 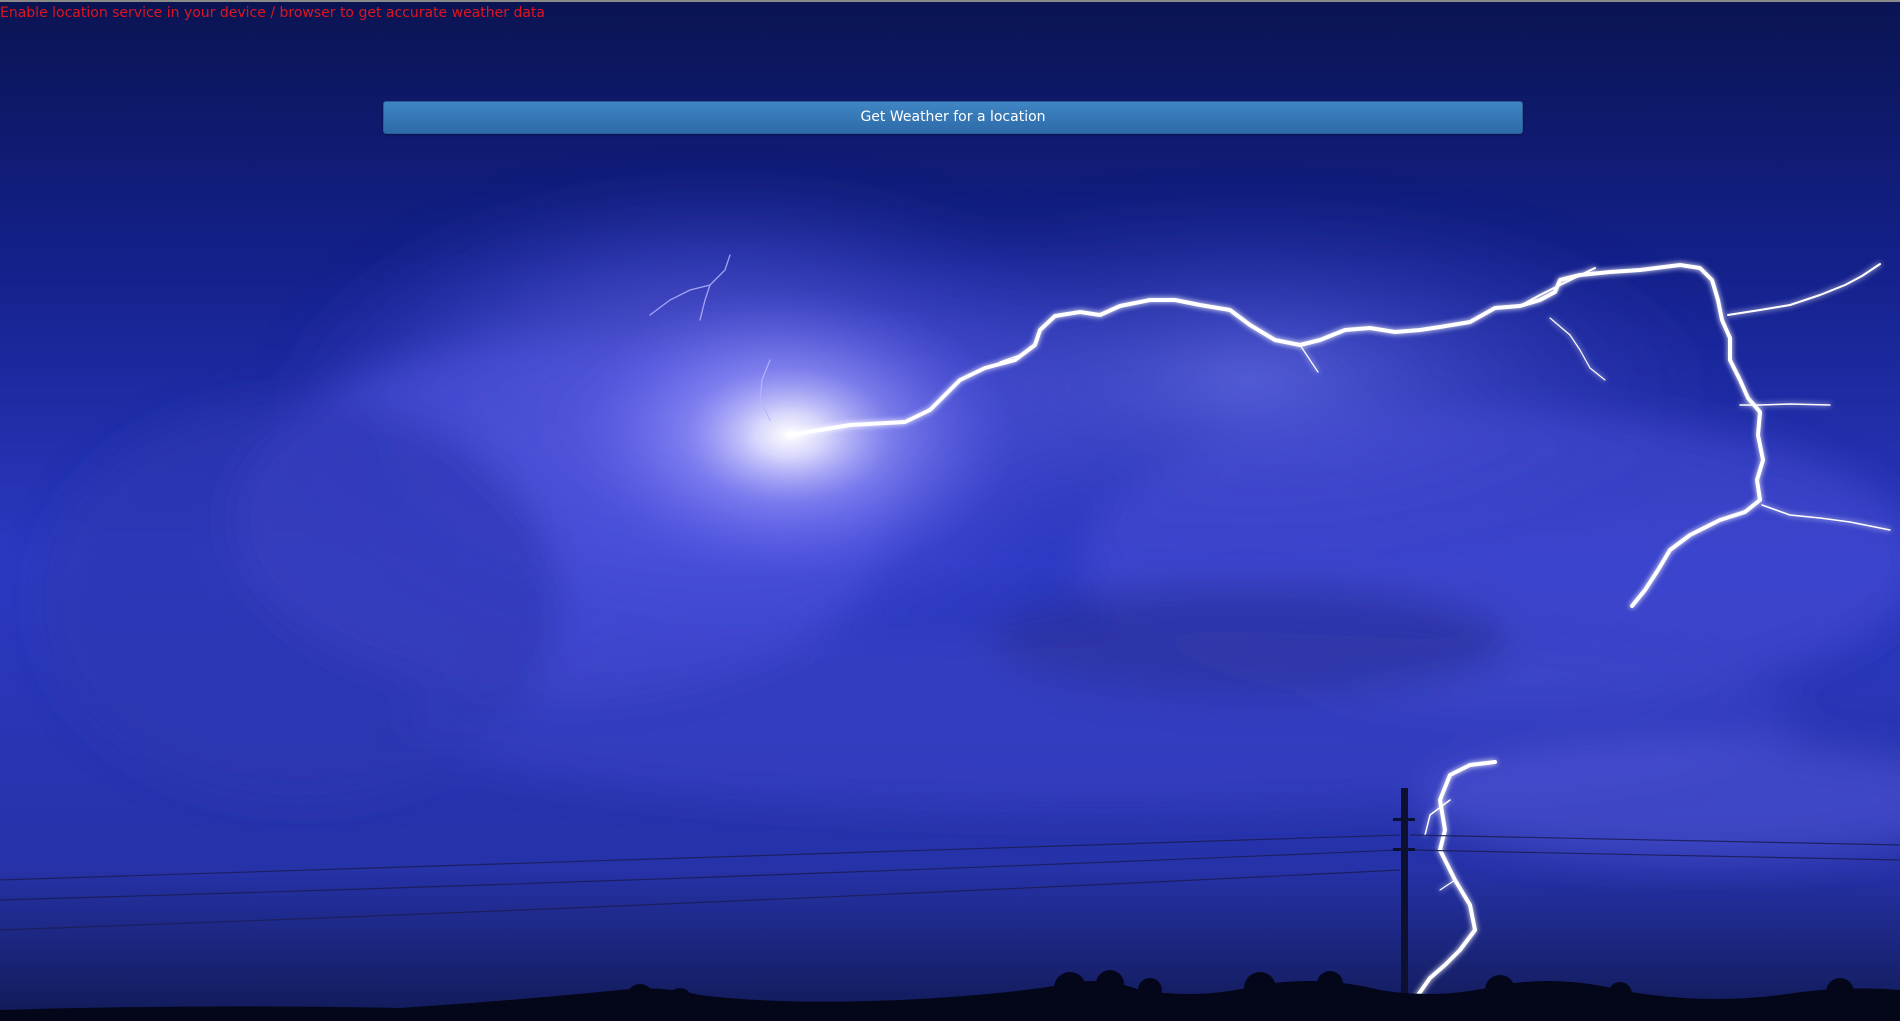 I want to click on get-weather-button: Get Weather for a location, so click(x=953, y=117).